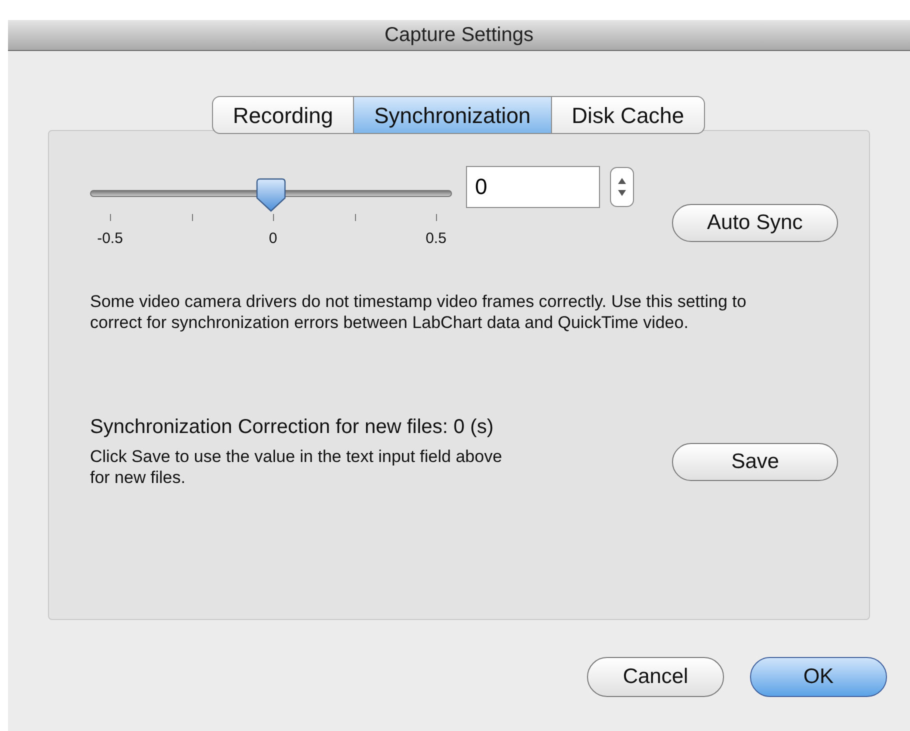 The height and width of the screenshot is (731, 910). What do you see at coordinates (436, 239) in the screenshot?
I see `tick-label: 0.5` at bounding box center [436, 239].